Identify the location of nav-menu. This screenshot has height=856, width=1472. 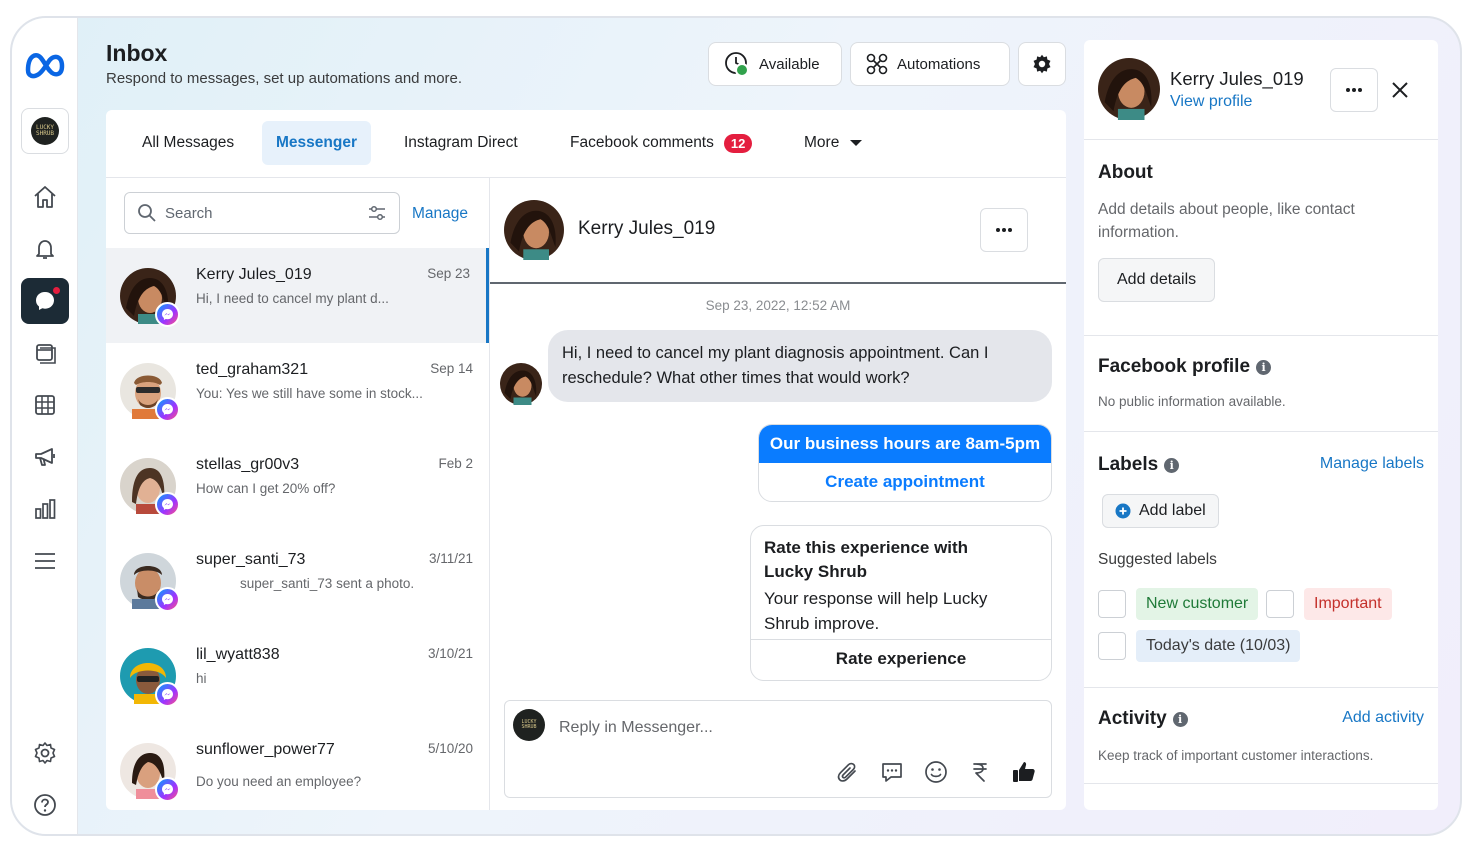
(45, 561).